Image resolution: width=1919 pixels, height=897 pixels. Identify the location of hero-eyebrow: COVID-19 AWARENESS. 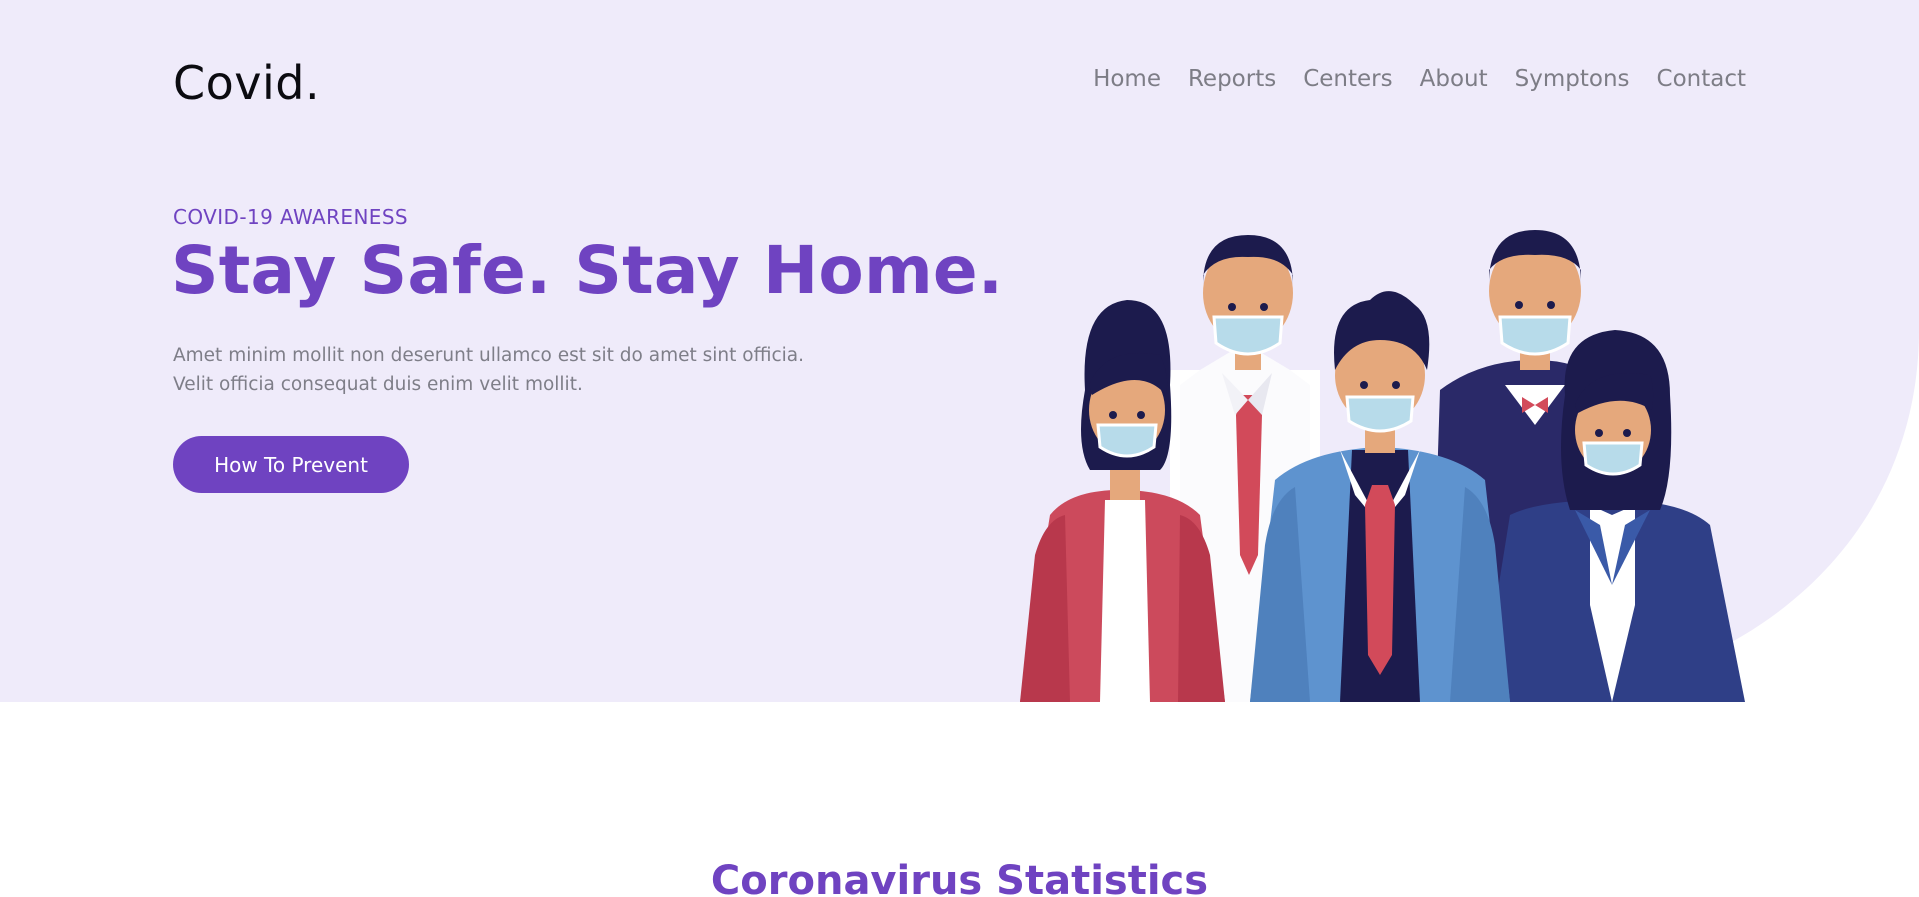
(291, 217).